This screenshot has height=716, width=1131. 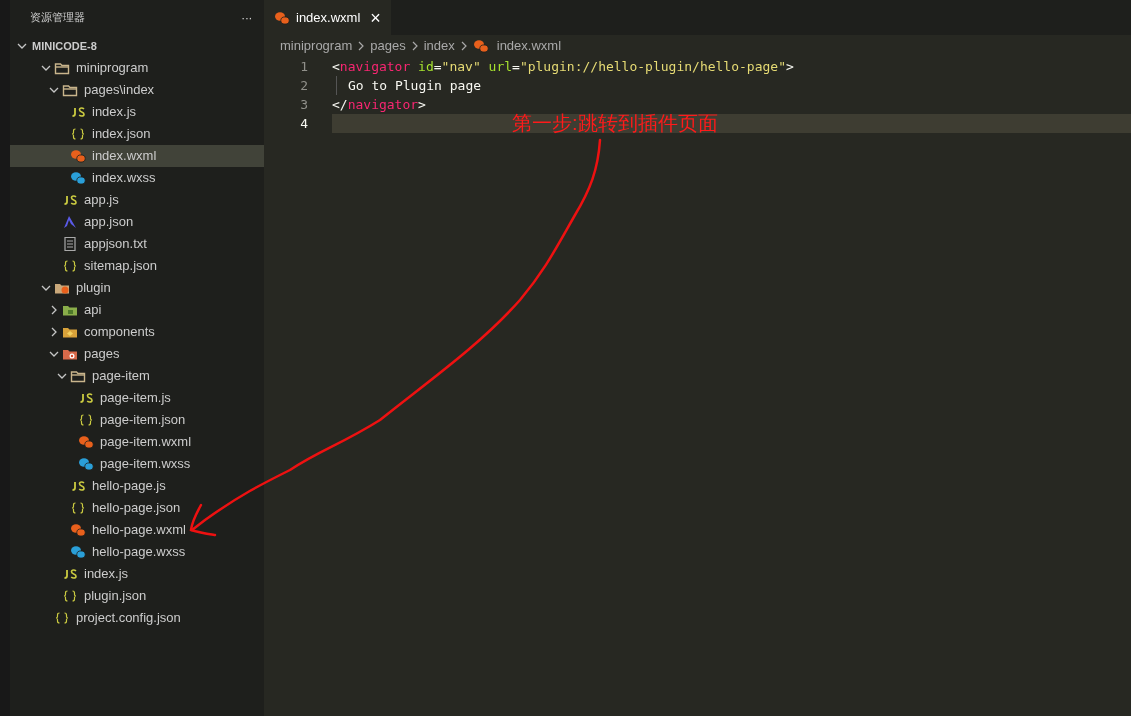 What do you see at coordinates (303, 85) in the screenshot?
I see `line-number: 2` at bounding box center [303, 85].